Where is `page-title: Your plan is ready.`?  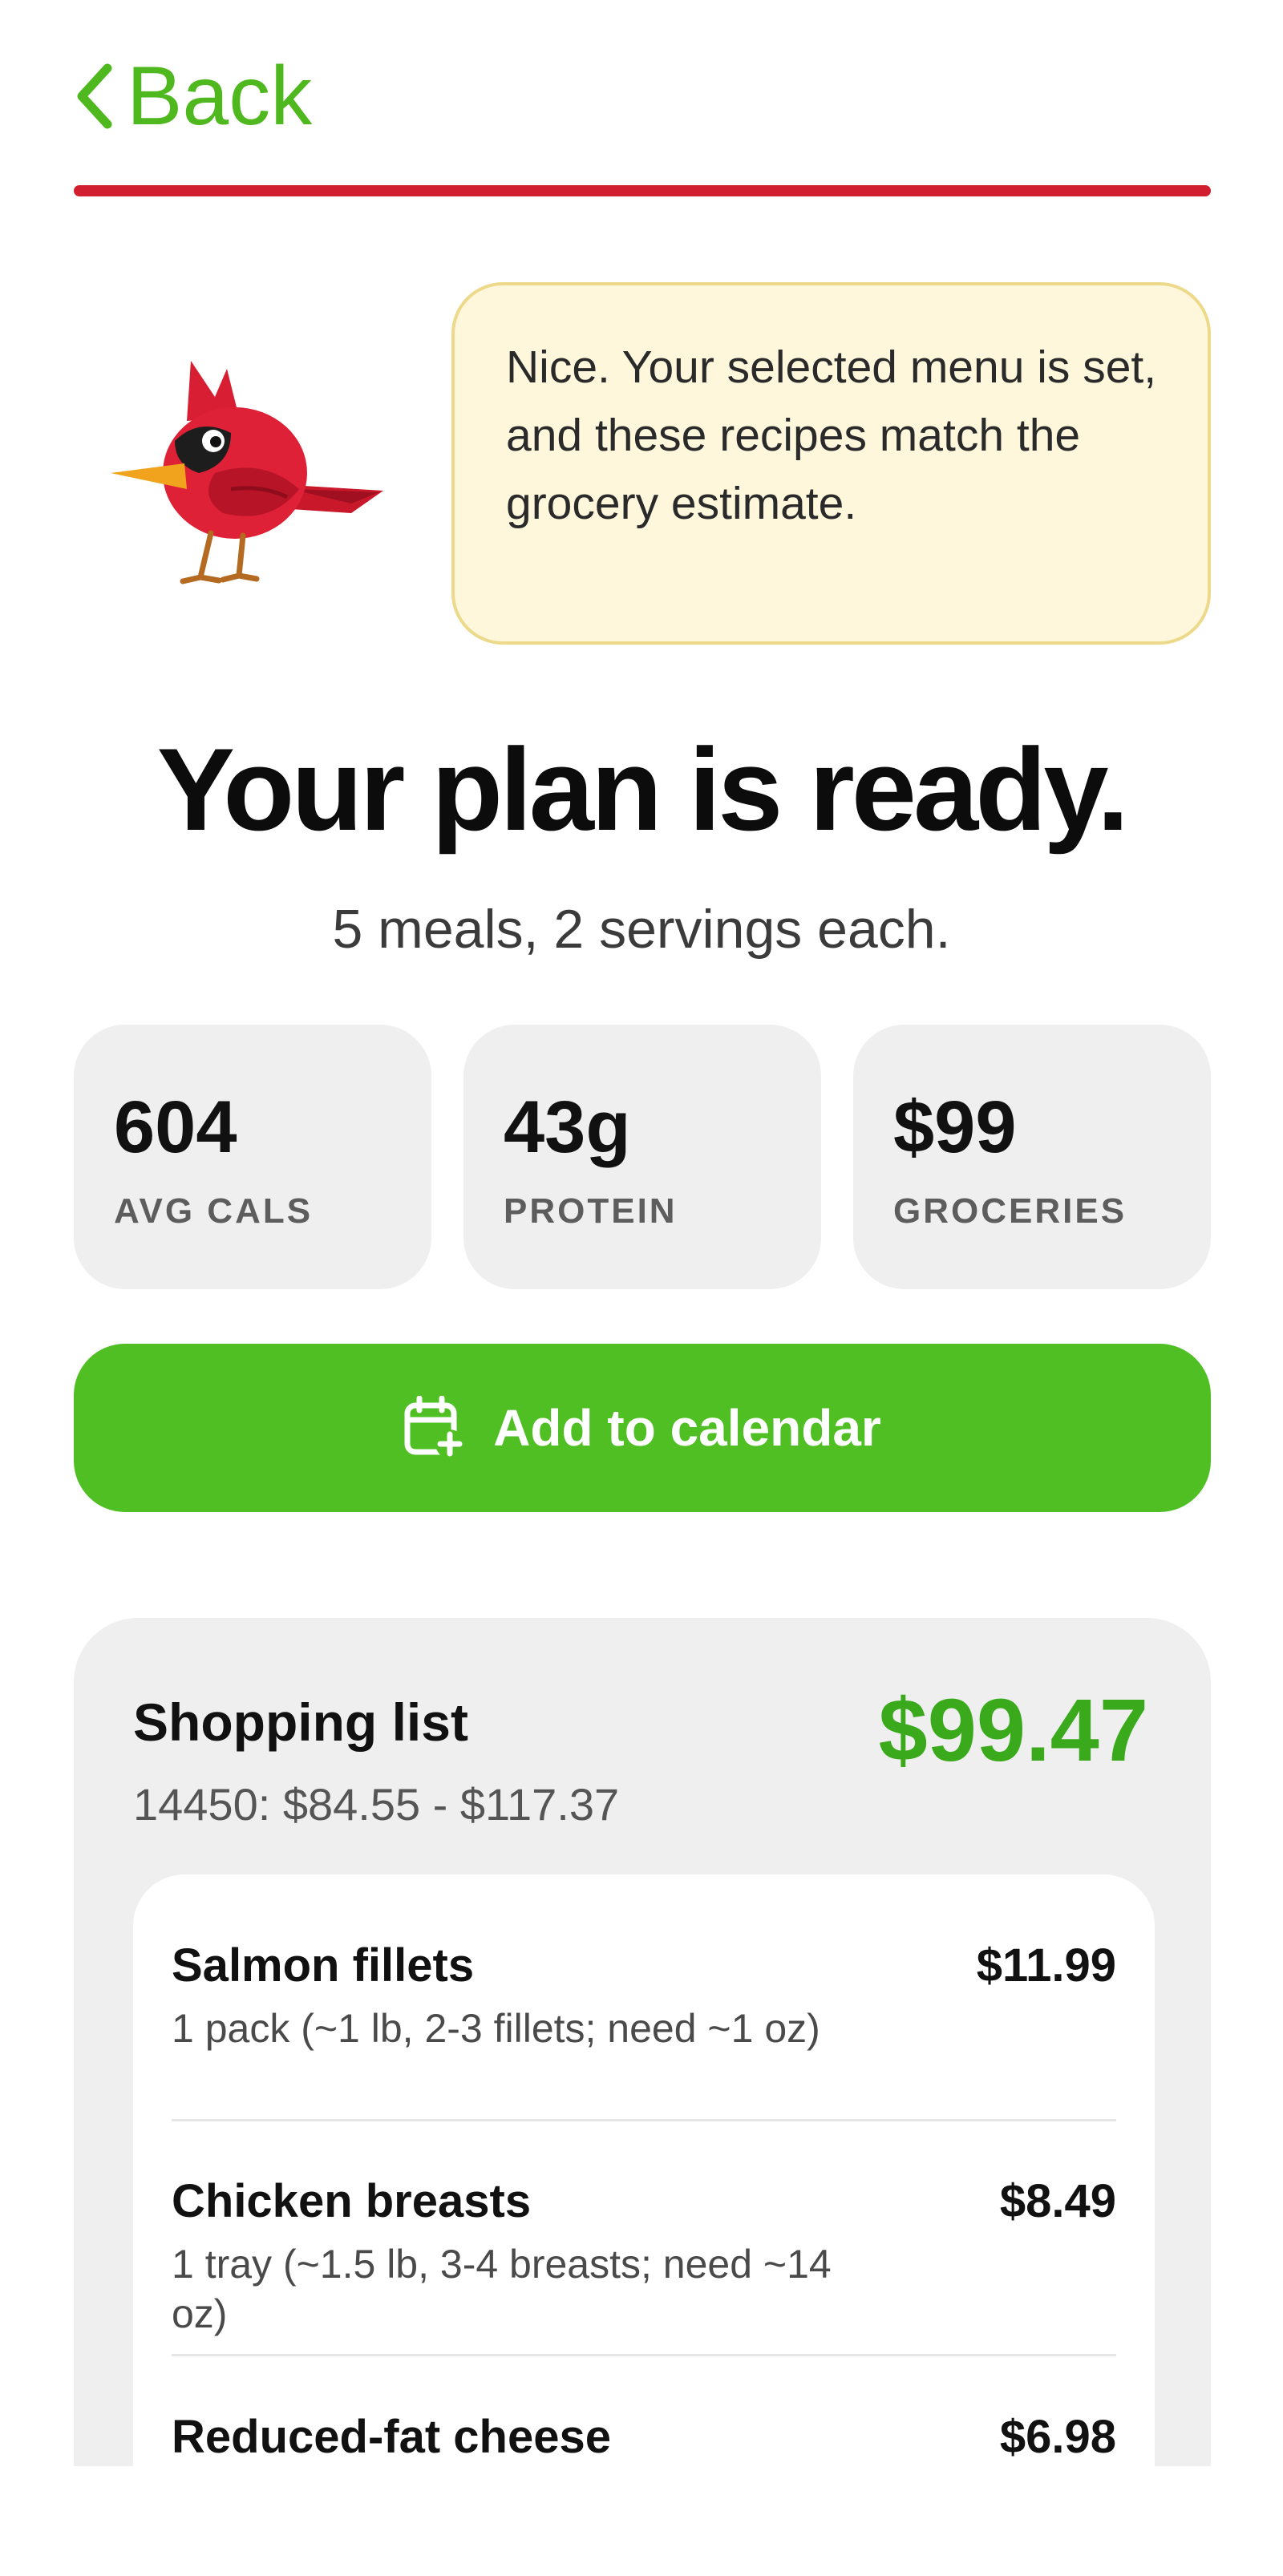 page-title: Your plan is ready. is located at coordinates (643, 789).